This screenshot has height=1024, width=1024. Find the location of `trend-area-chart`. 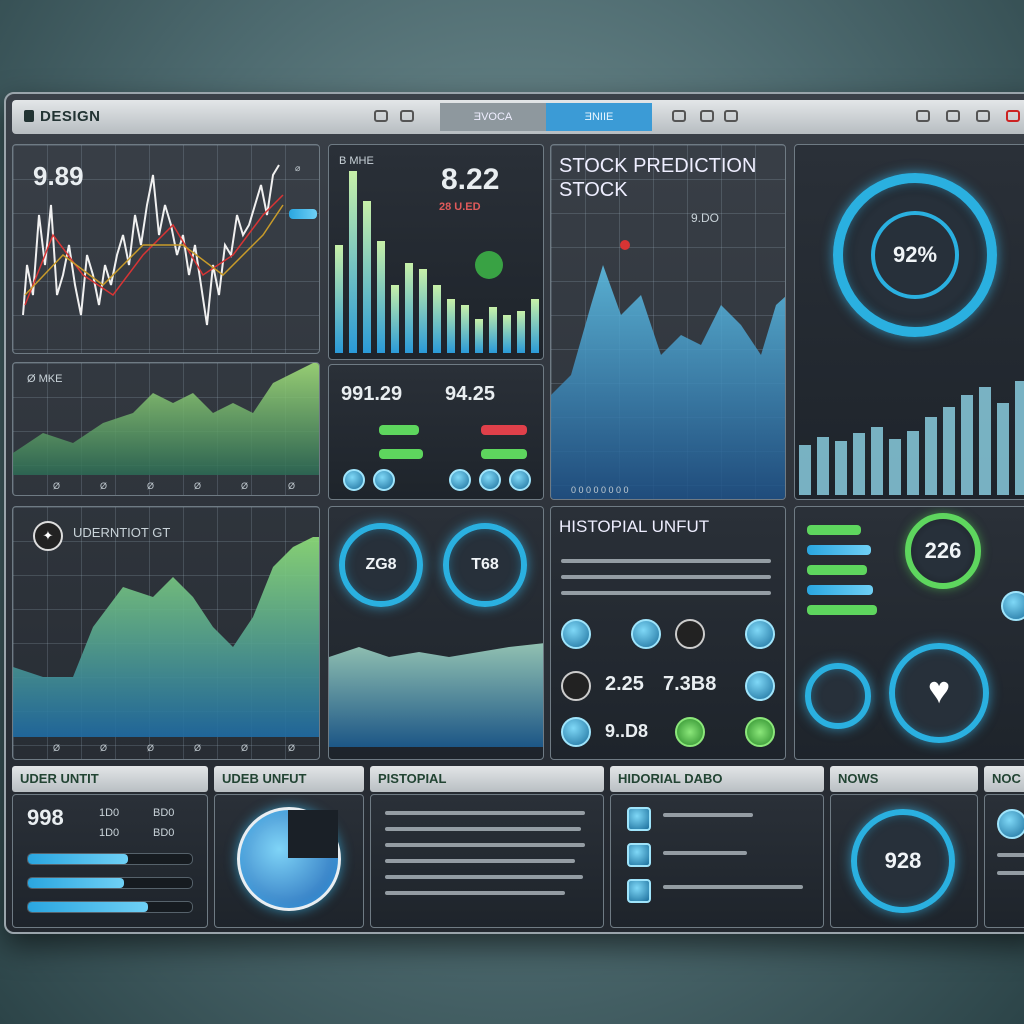

trend-area-chart is located at coordinates (166, 637).